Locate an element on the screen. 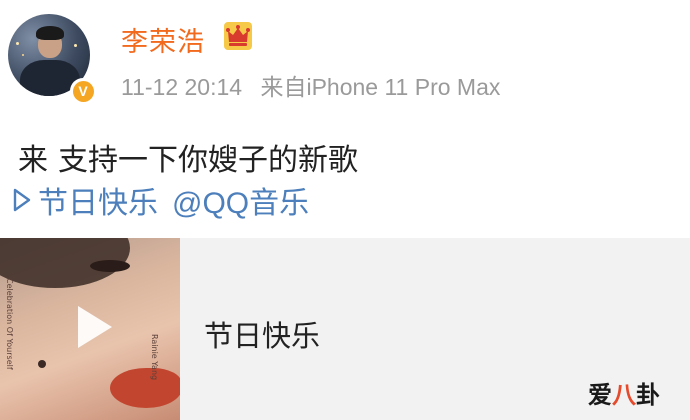 The image size is (690, 420). crown-icon is located at coordinates (238, 36).